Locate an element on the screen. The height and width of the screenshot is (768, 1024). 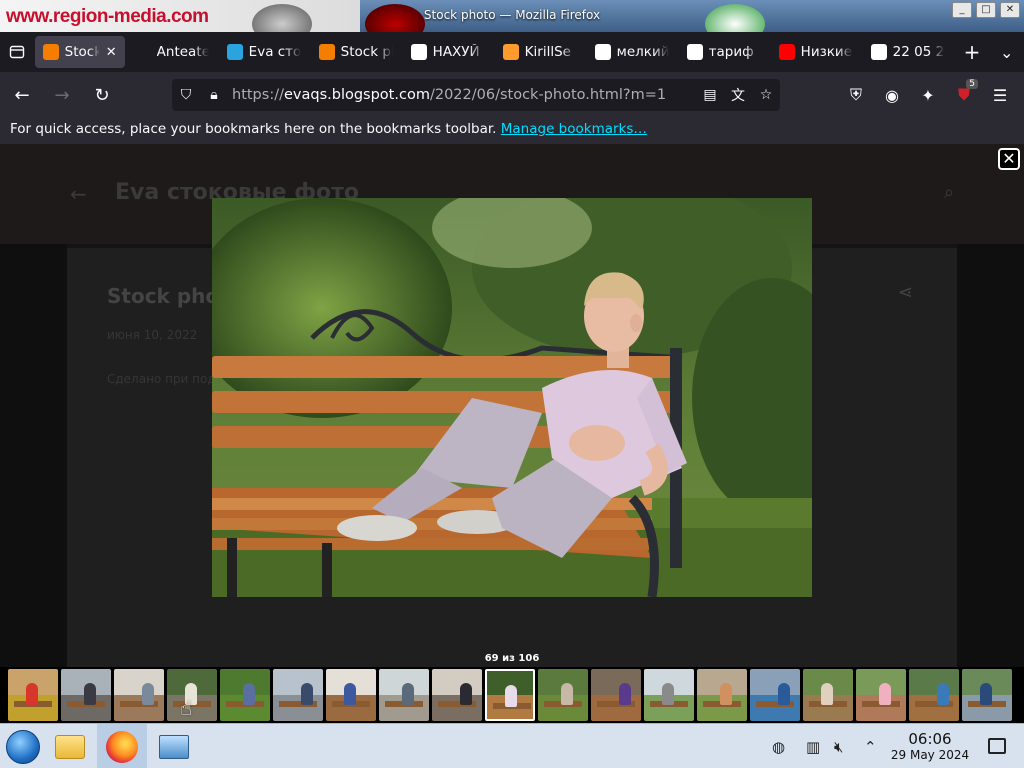
clock-time: 06:06 is located at coordinates (930, 739).